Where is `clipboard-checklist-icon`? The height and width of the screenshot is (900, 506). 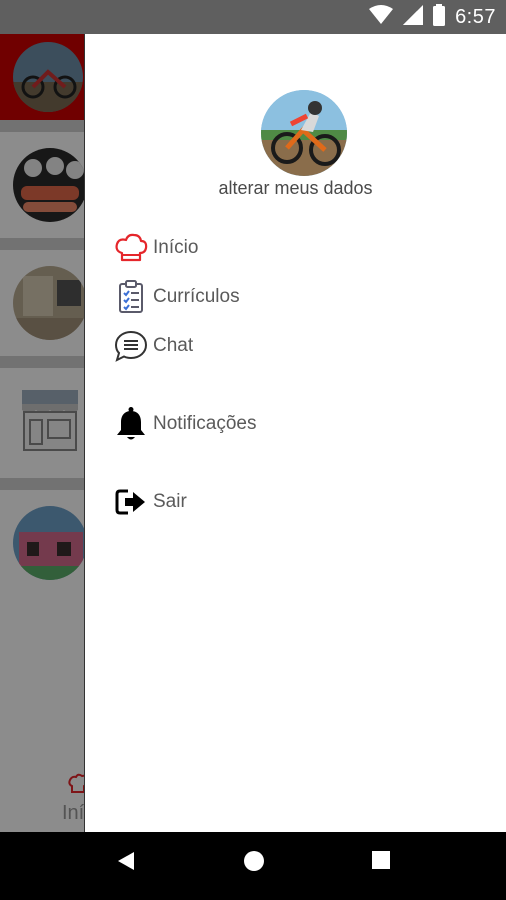
clipboard-checklist-icon is located at coordinates (131, 297).